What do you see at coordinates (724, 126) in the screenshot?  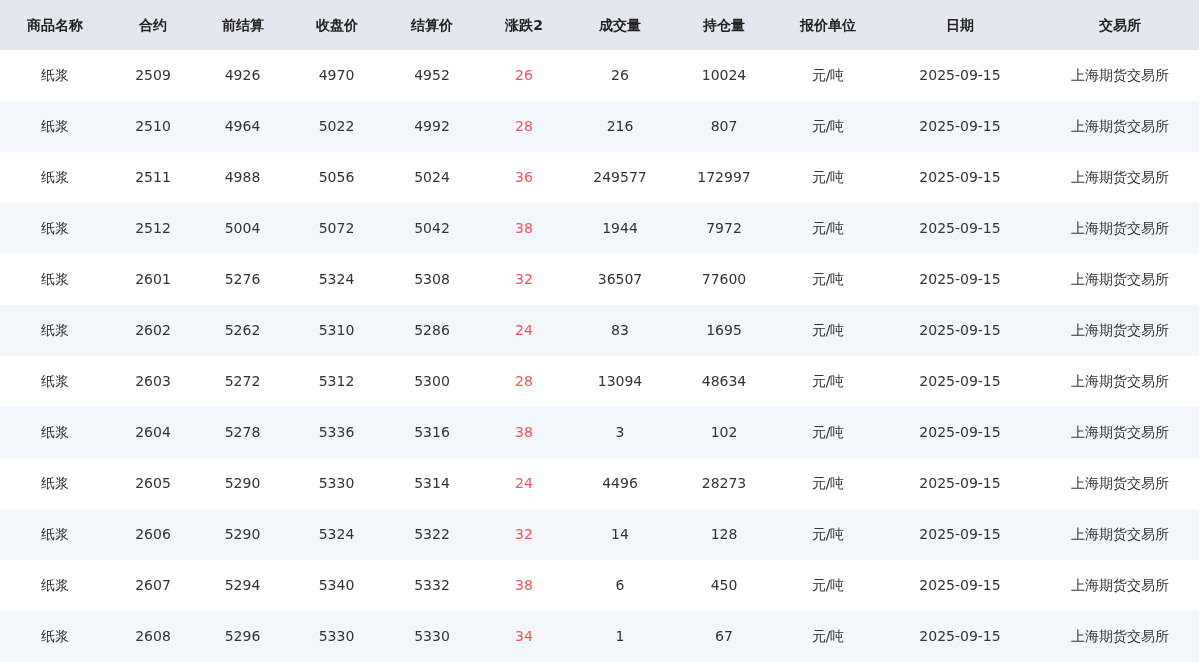 I see `table-cell: 807` at bounding box center [724, 126].